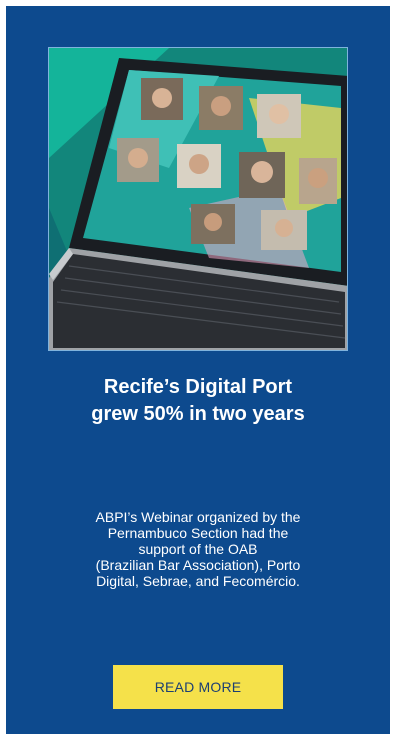  Describe the element at coordinates (198, 565) in the screenshot. I see `article-description-line: (Brazilian Bar Association), Porto` at that location.